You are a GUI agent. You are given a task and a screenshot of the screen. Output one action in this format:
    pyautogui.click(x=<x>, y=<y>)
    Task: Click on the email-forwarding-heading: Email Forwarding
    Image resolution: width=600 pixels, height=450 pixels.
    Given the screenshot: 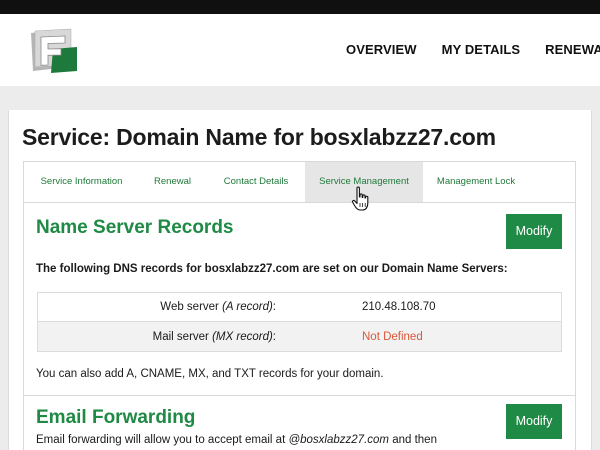 What is the action you would take?
    pyautogui.click(x=116, y=417)
    